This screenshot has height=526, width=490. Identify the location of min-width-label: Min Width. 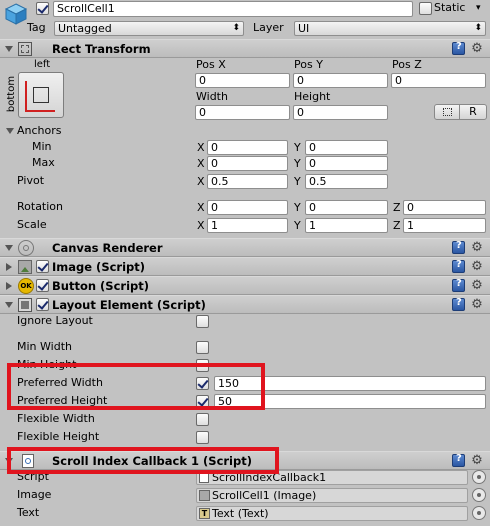
(44, 346).